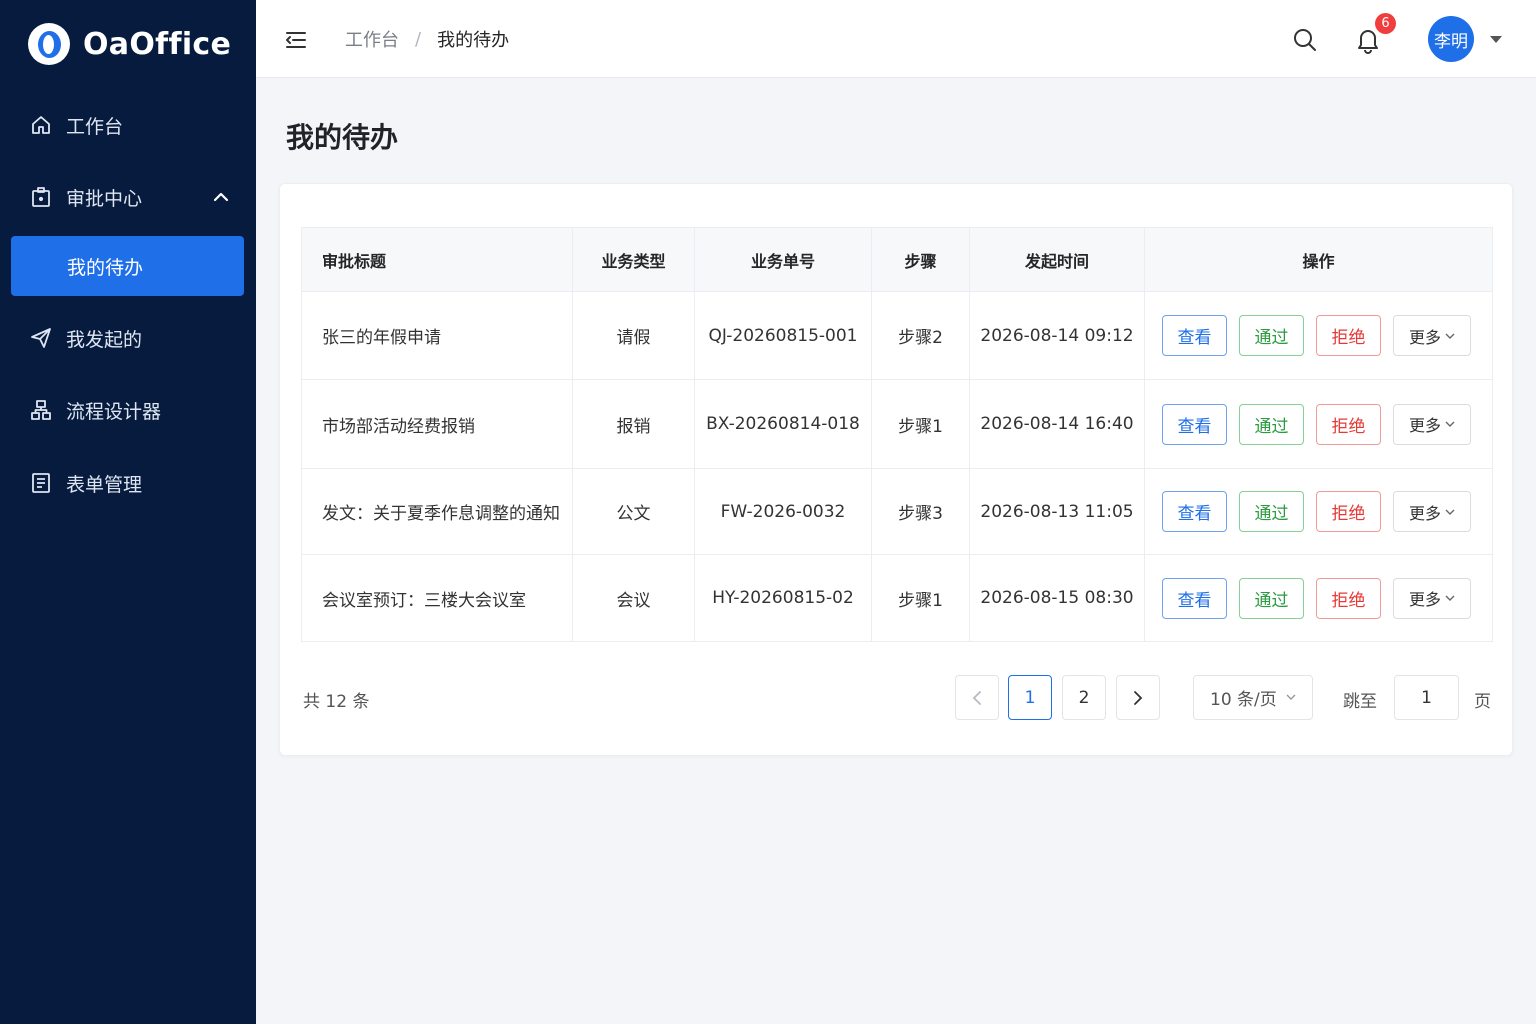  I want to click on chevron-right-icon, so click(1138, 697).